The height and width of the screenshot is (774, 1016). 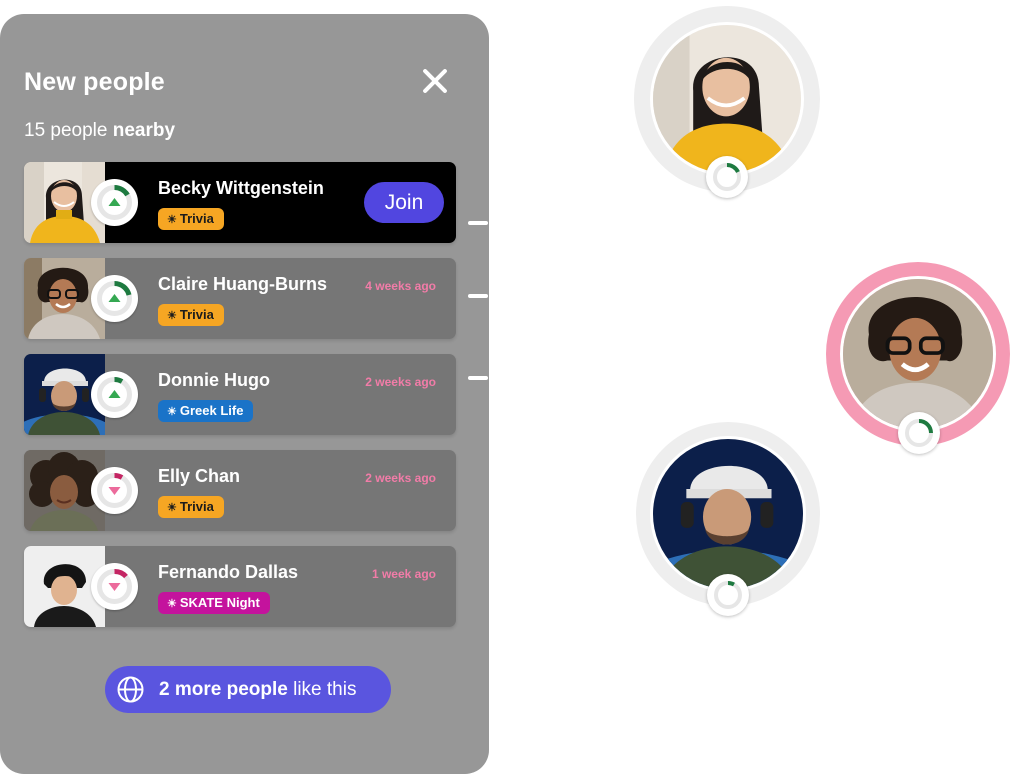 I want to click on event-tag-label: SKATE Night, so click(x=219, y=602).